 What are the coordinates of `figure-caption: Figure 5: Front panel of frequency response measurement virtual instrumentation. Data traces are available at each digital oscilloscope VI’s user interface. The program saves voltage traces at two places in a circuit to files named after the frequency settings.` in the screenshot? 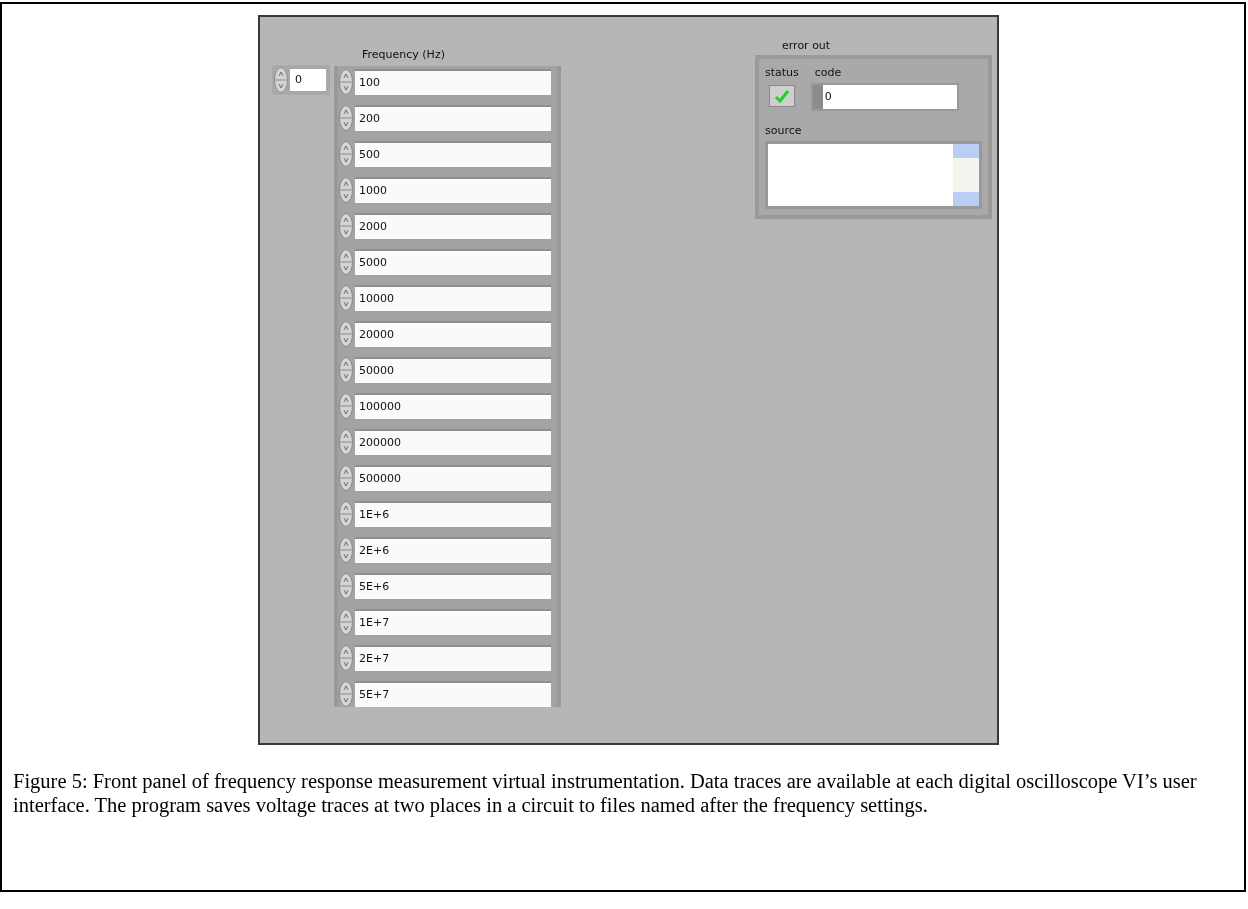 It's located at (605, 793).